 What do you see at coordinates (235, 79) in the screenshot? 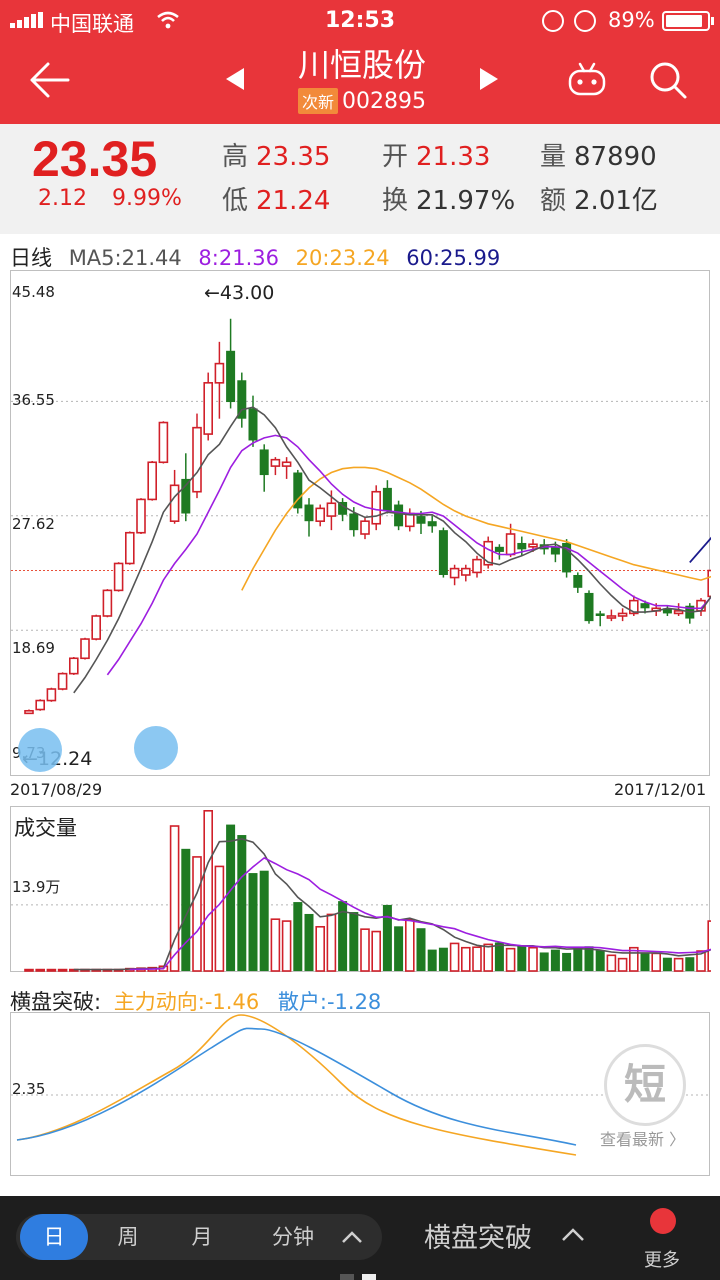
I see `previous-stock-icon` at bounding box center [235, 79].